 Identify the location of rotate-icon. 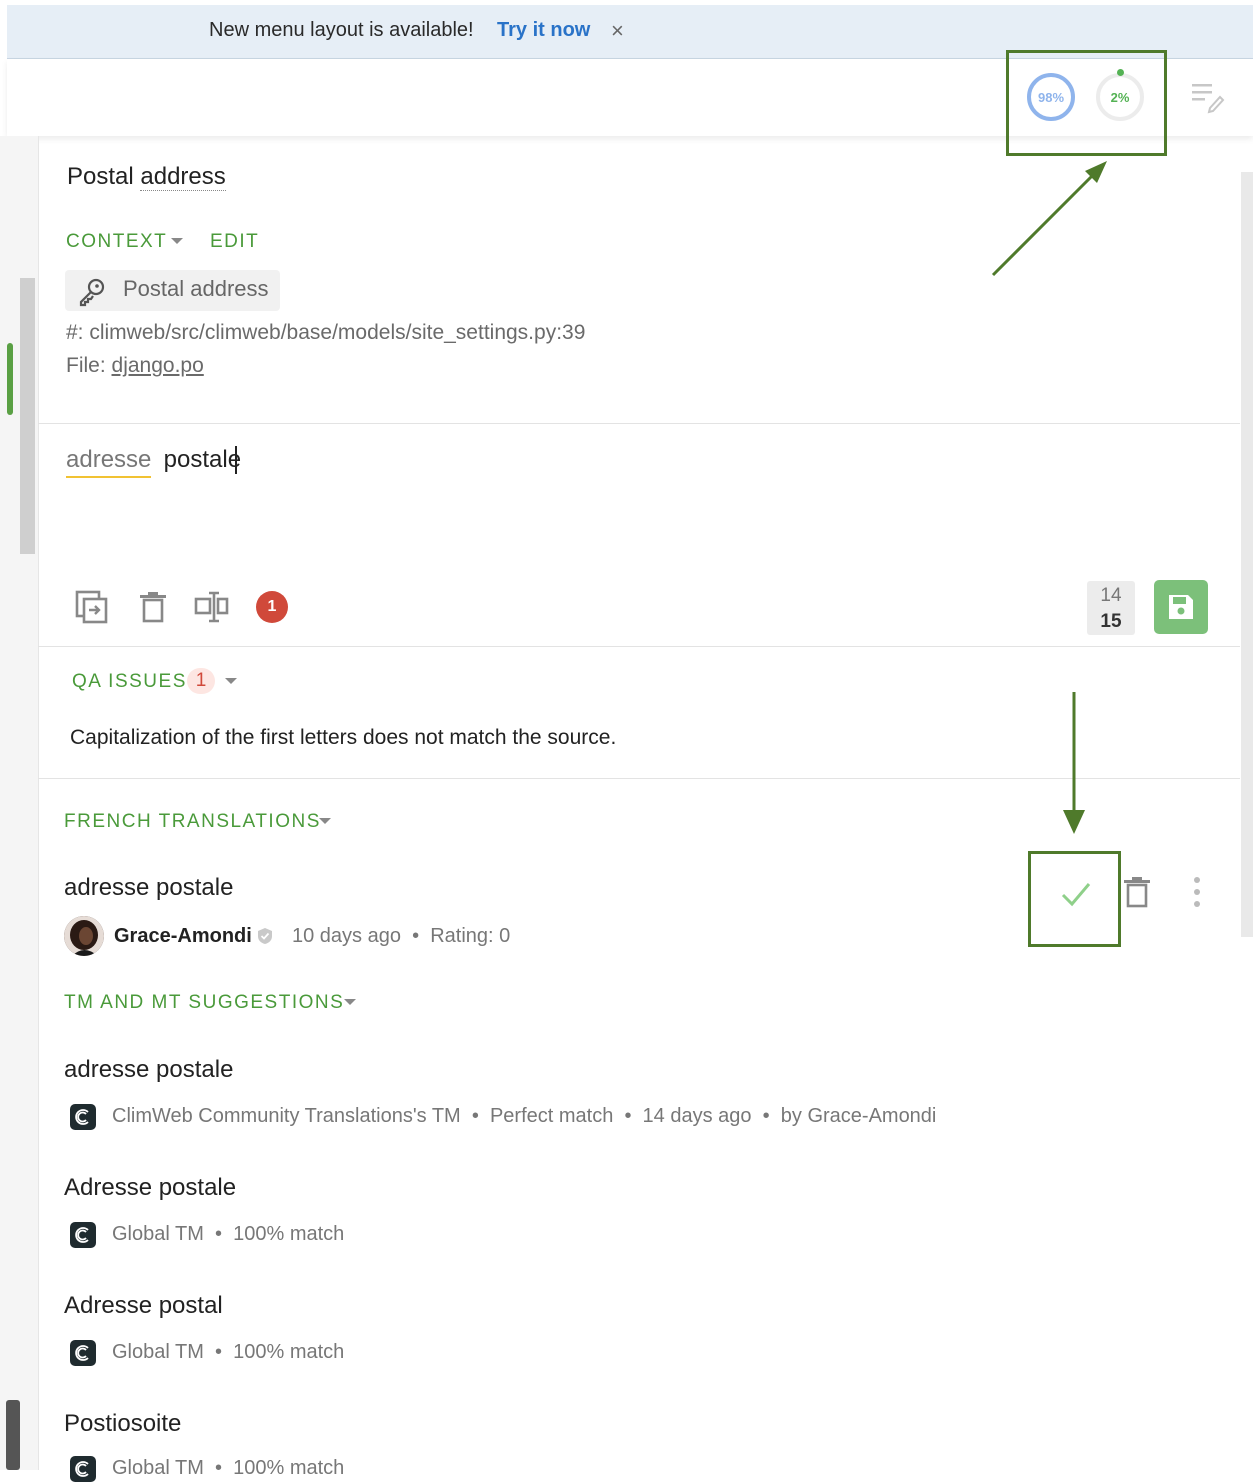
(212, 607).